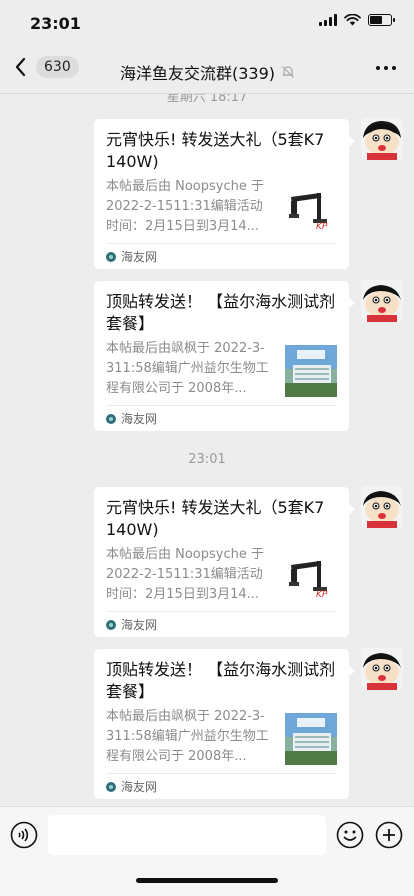 The image size is (414, 896). Describe the element at coordinates (57, 67) in the screenshot. I see `unread-count-badge: 630` at that location.